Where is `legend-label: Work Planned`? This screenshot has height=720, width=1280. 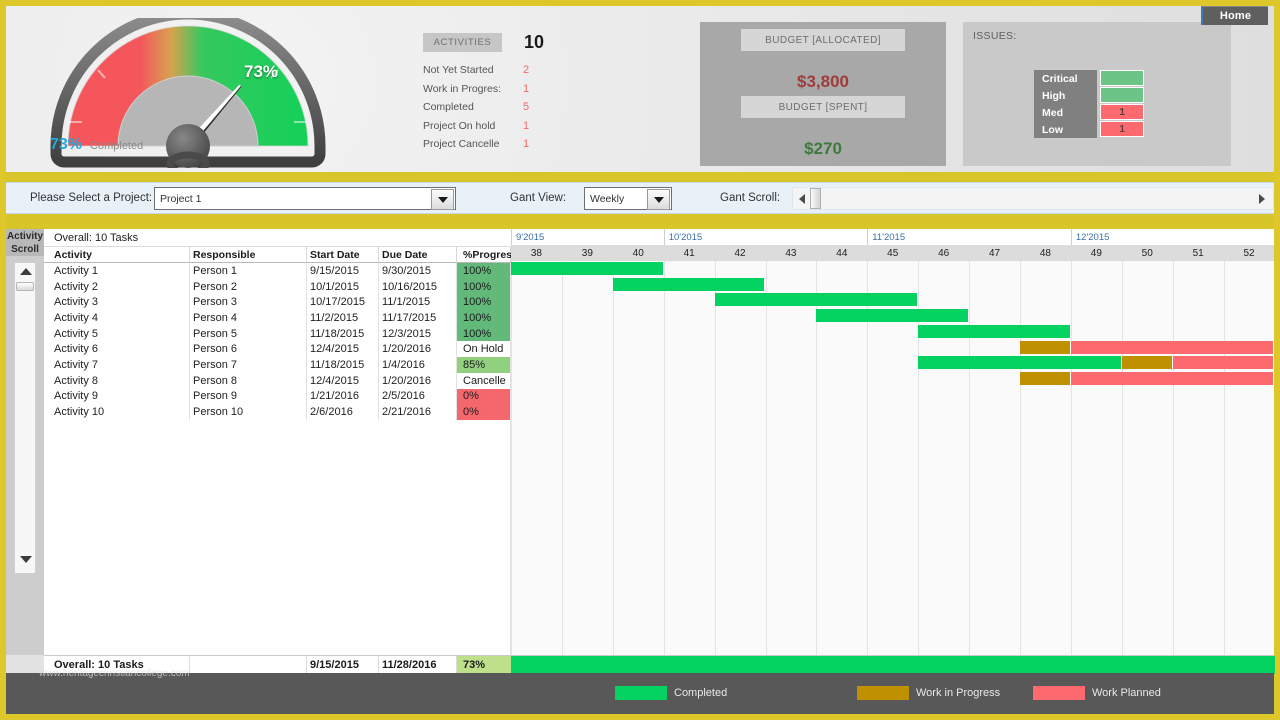
legend-label: Work Planned is located at coordinates (1126, 693).